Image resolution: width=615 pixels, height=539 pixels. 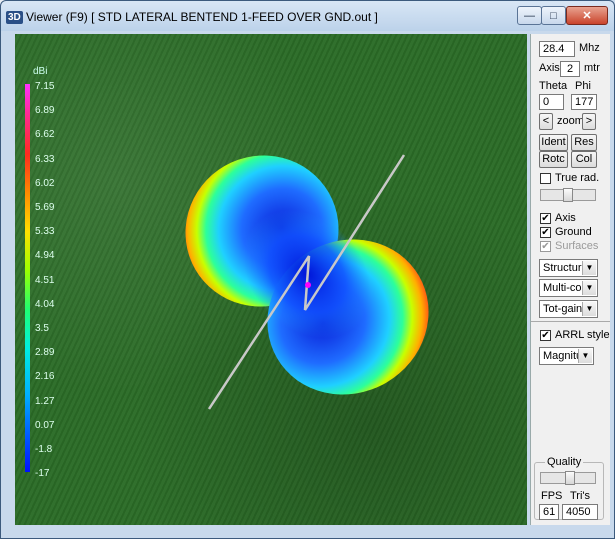 I want to click on legend-tick-label: 2.89, so click(x=45, y=353).